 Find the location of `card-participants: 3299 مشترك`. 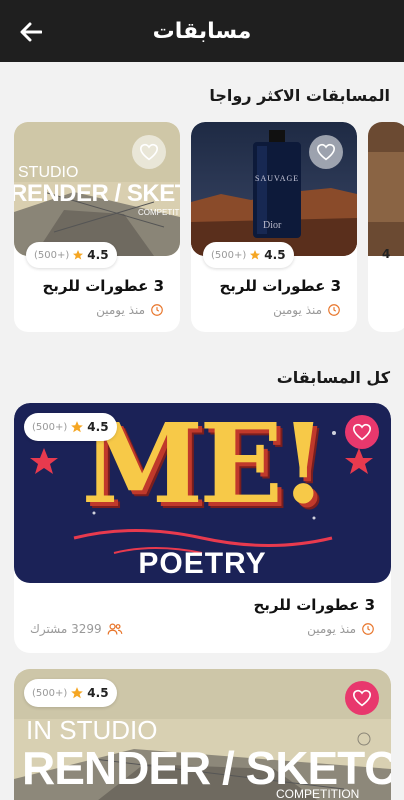

card-participants: 3299 مشترك is located at coordinates (76, 629).